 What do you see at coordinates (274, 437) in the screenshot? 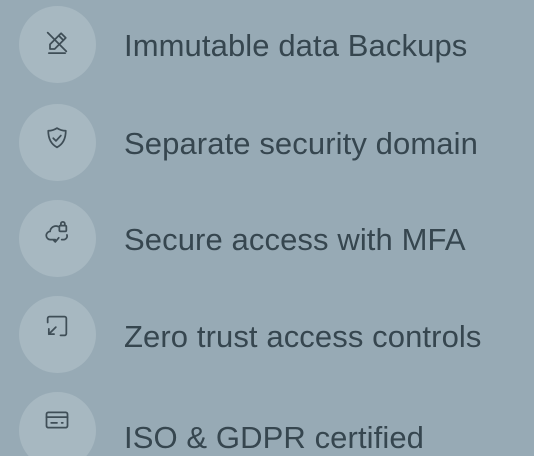
I see `feature-label: ISO & GDPR certified` at bounding box center [274, 437].